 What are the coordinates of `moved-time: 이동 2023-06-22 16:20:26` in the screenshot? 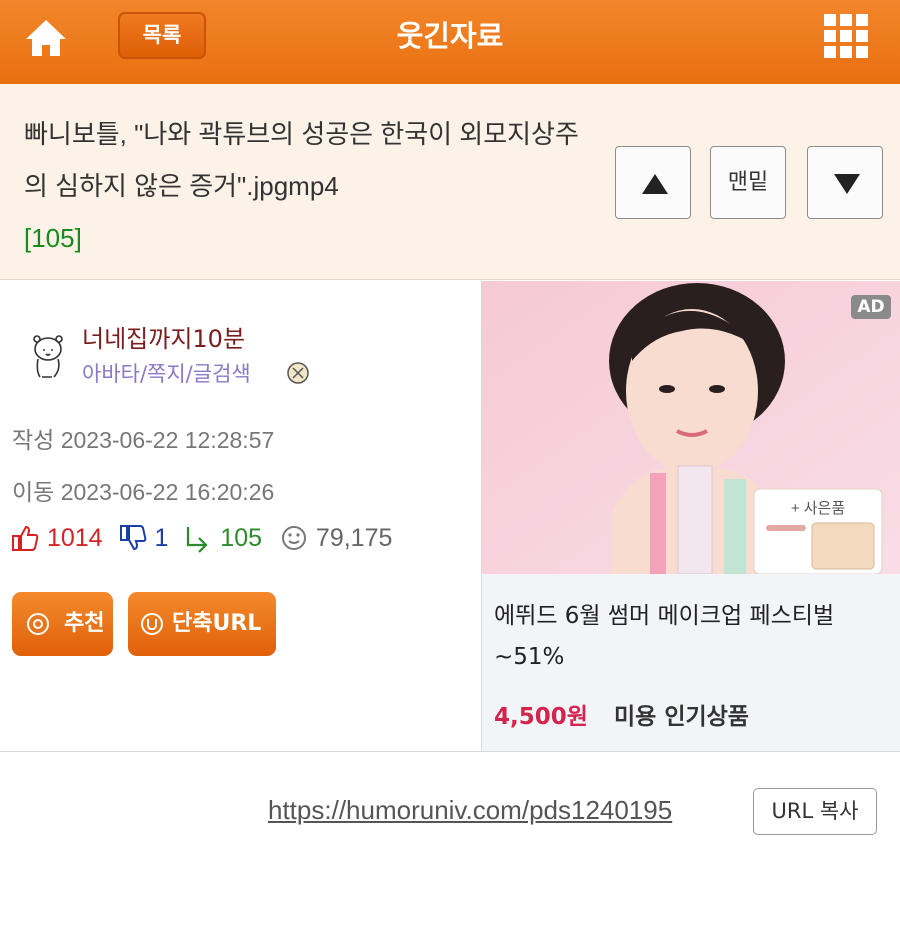 It's located at (143, 492).